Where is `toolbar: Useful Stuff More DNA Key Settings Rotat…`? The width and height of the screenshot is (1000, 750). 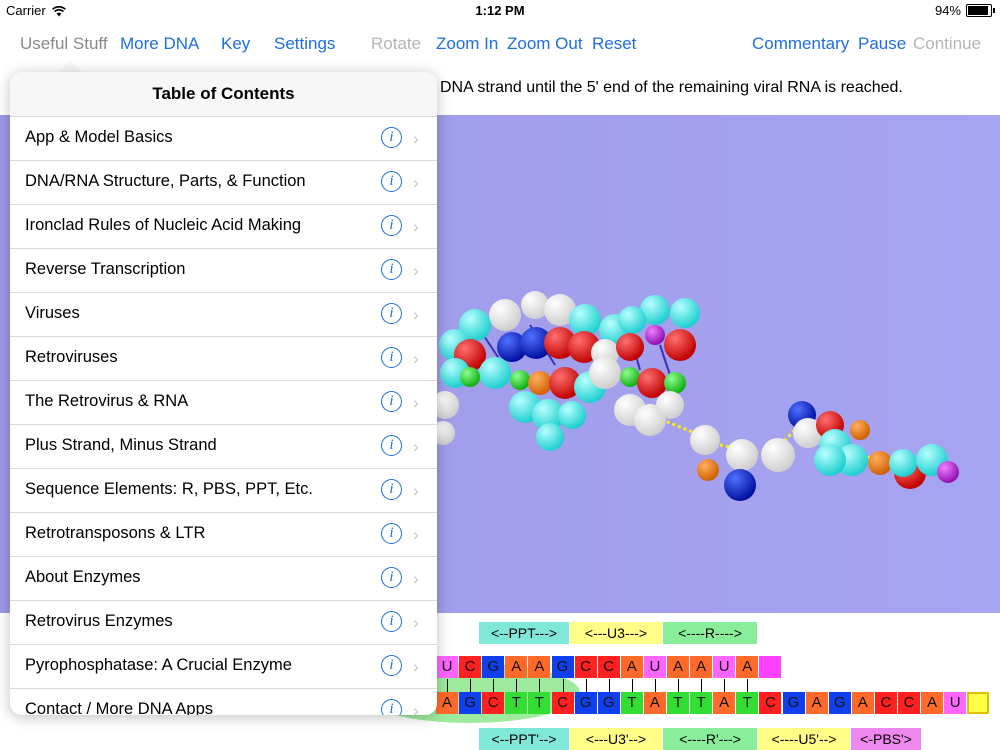
toolbar: Useful Stuff More DNA Key Settings Rotat… is located at coordinates (500, 43).